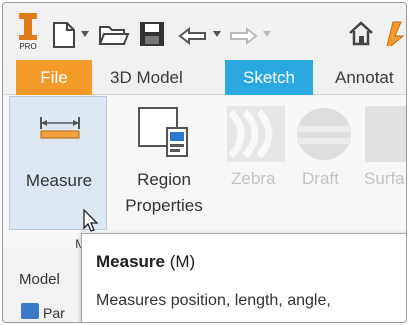 This screenshot has width=409, height=325. What do you see at coordinates (60, 131) in the screenshot?
I see `measure-icon` at bounding box center [60, 131].